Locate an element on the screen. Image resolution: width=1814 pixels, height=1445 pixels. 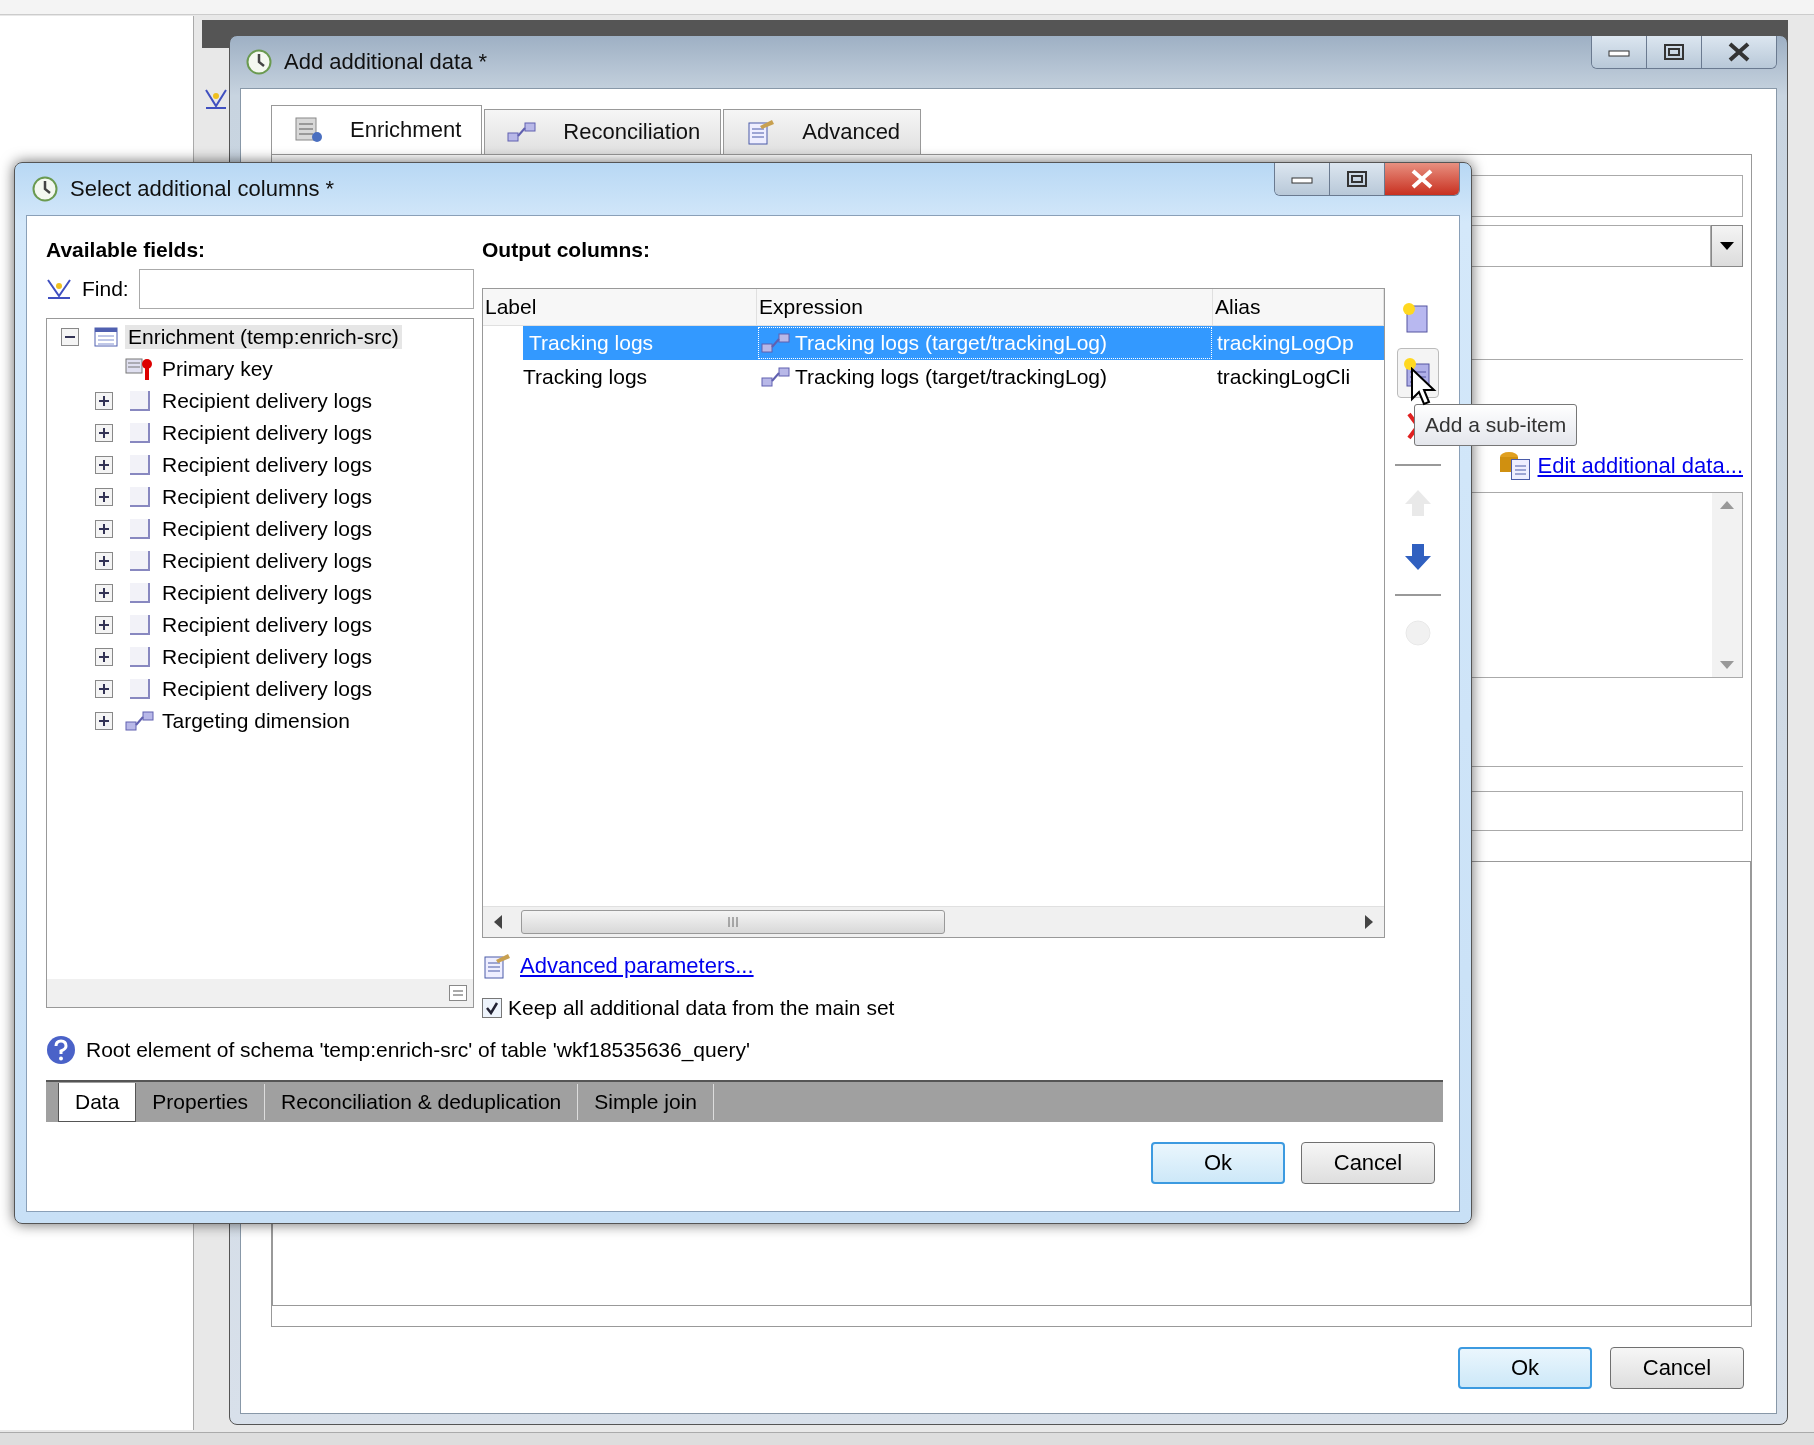
tooltip: Add a sub-item is located at coordinates (1496, 425).